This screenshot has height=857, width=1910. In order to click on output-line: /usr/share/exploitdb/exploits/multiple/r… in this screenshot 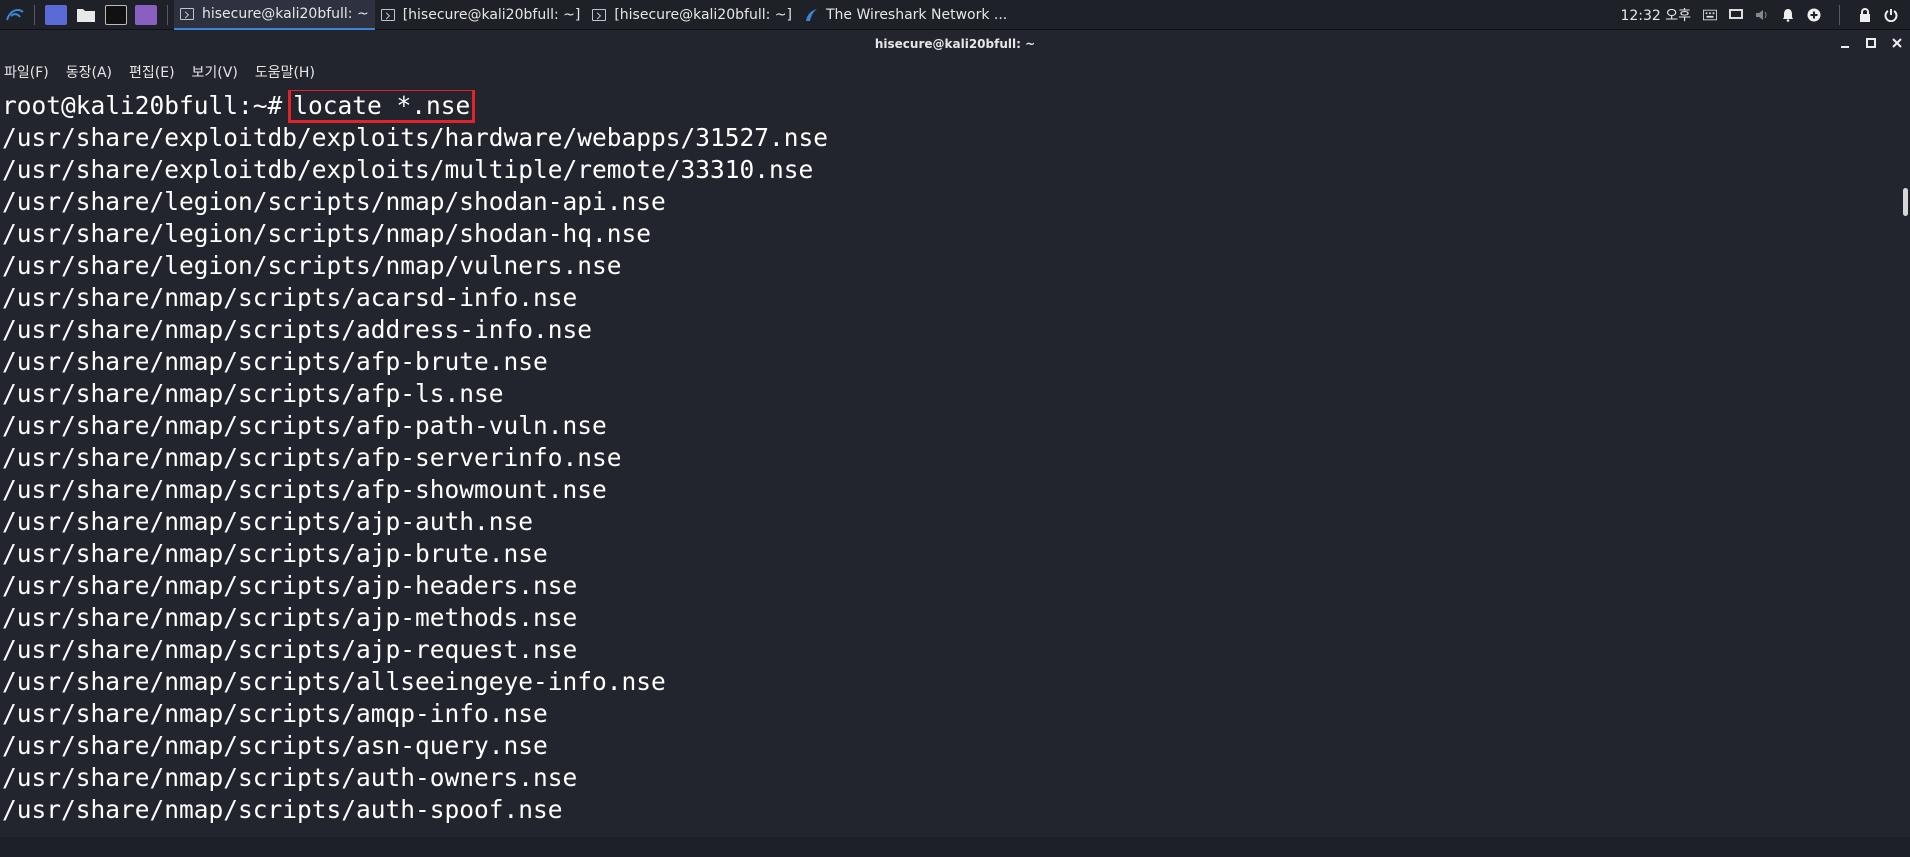, I will do `click(408, 169)`.